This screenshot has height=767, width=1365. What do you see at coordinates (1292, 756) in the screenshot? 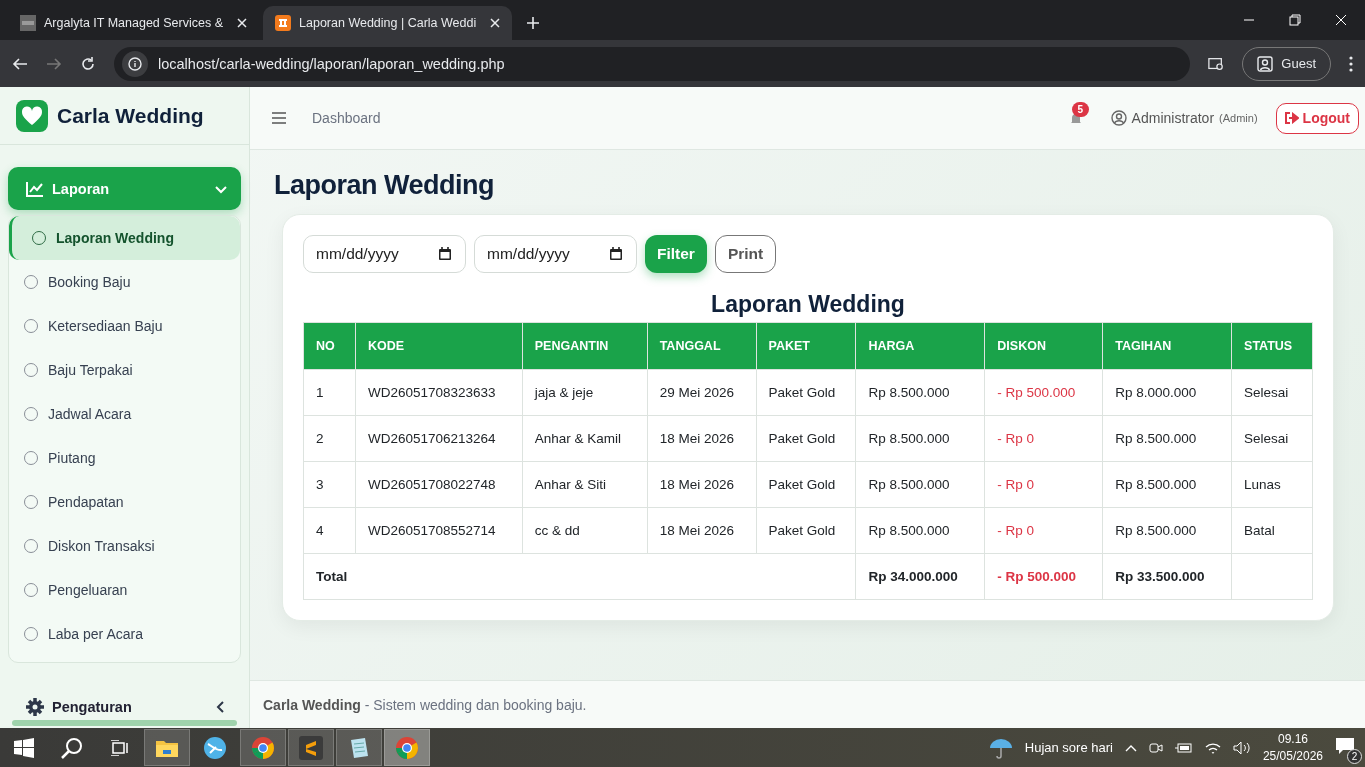
I see `clock-date: 25/05/2026` at bounding box center [1292, 756].